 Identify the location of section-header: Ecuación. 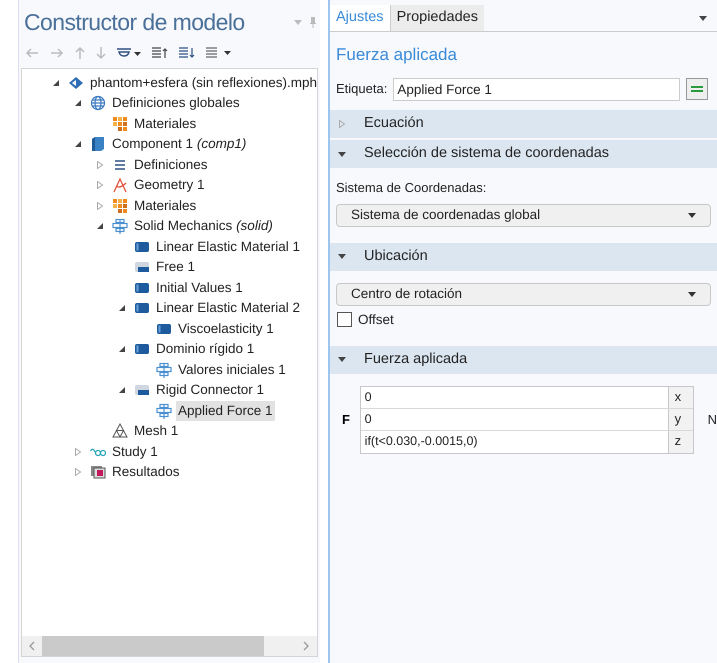
(394, 124).